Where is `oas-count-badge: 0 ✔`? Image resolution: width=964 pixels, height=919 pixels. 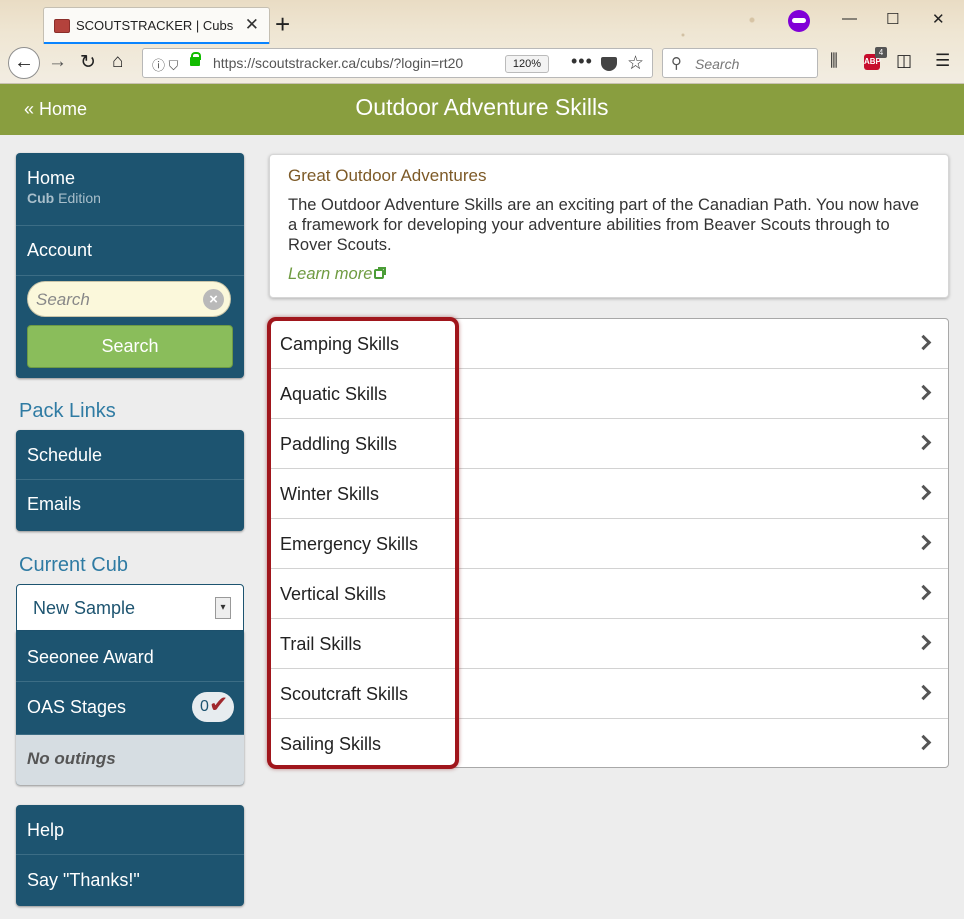 oas-count-badge: 0 ✔ is located at coordinates (213, 706).